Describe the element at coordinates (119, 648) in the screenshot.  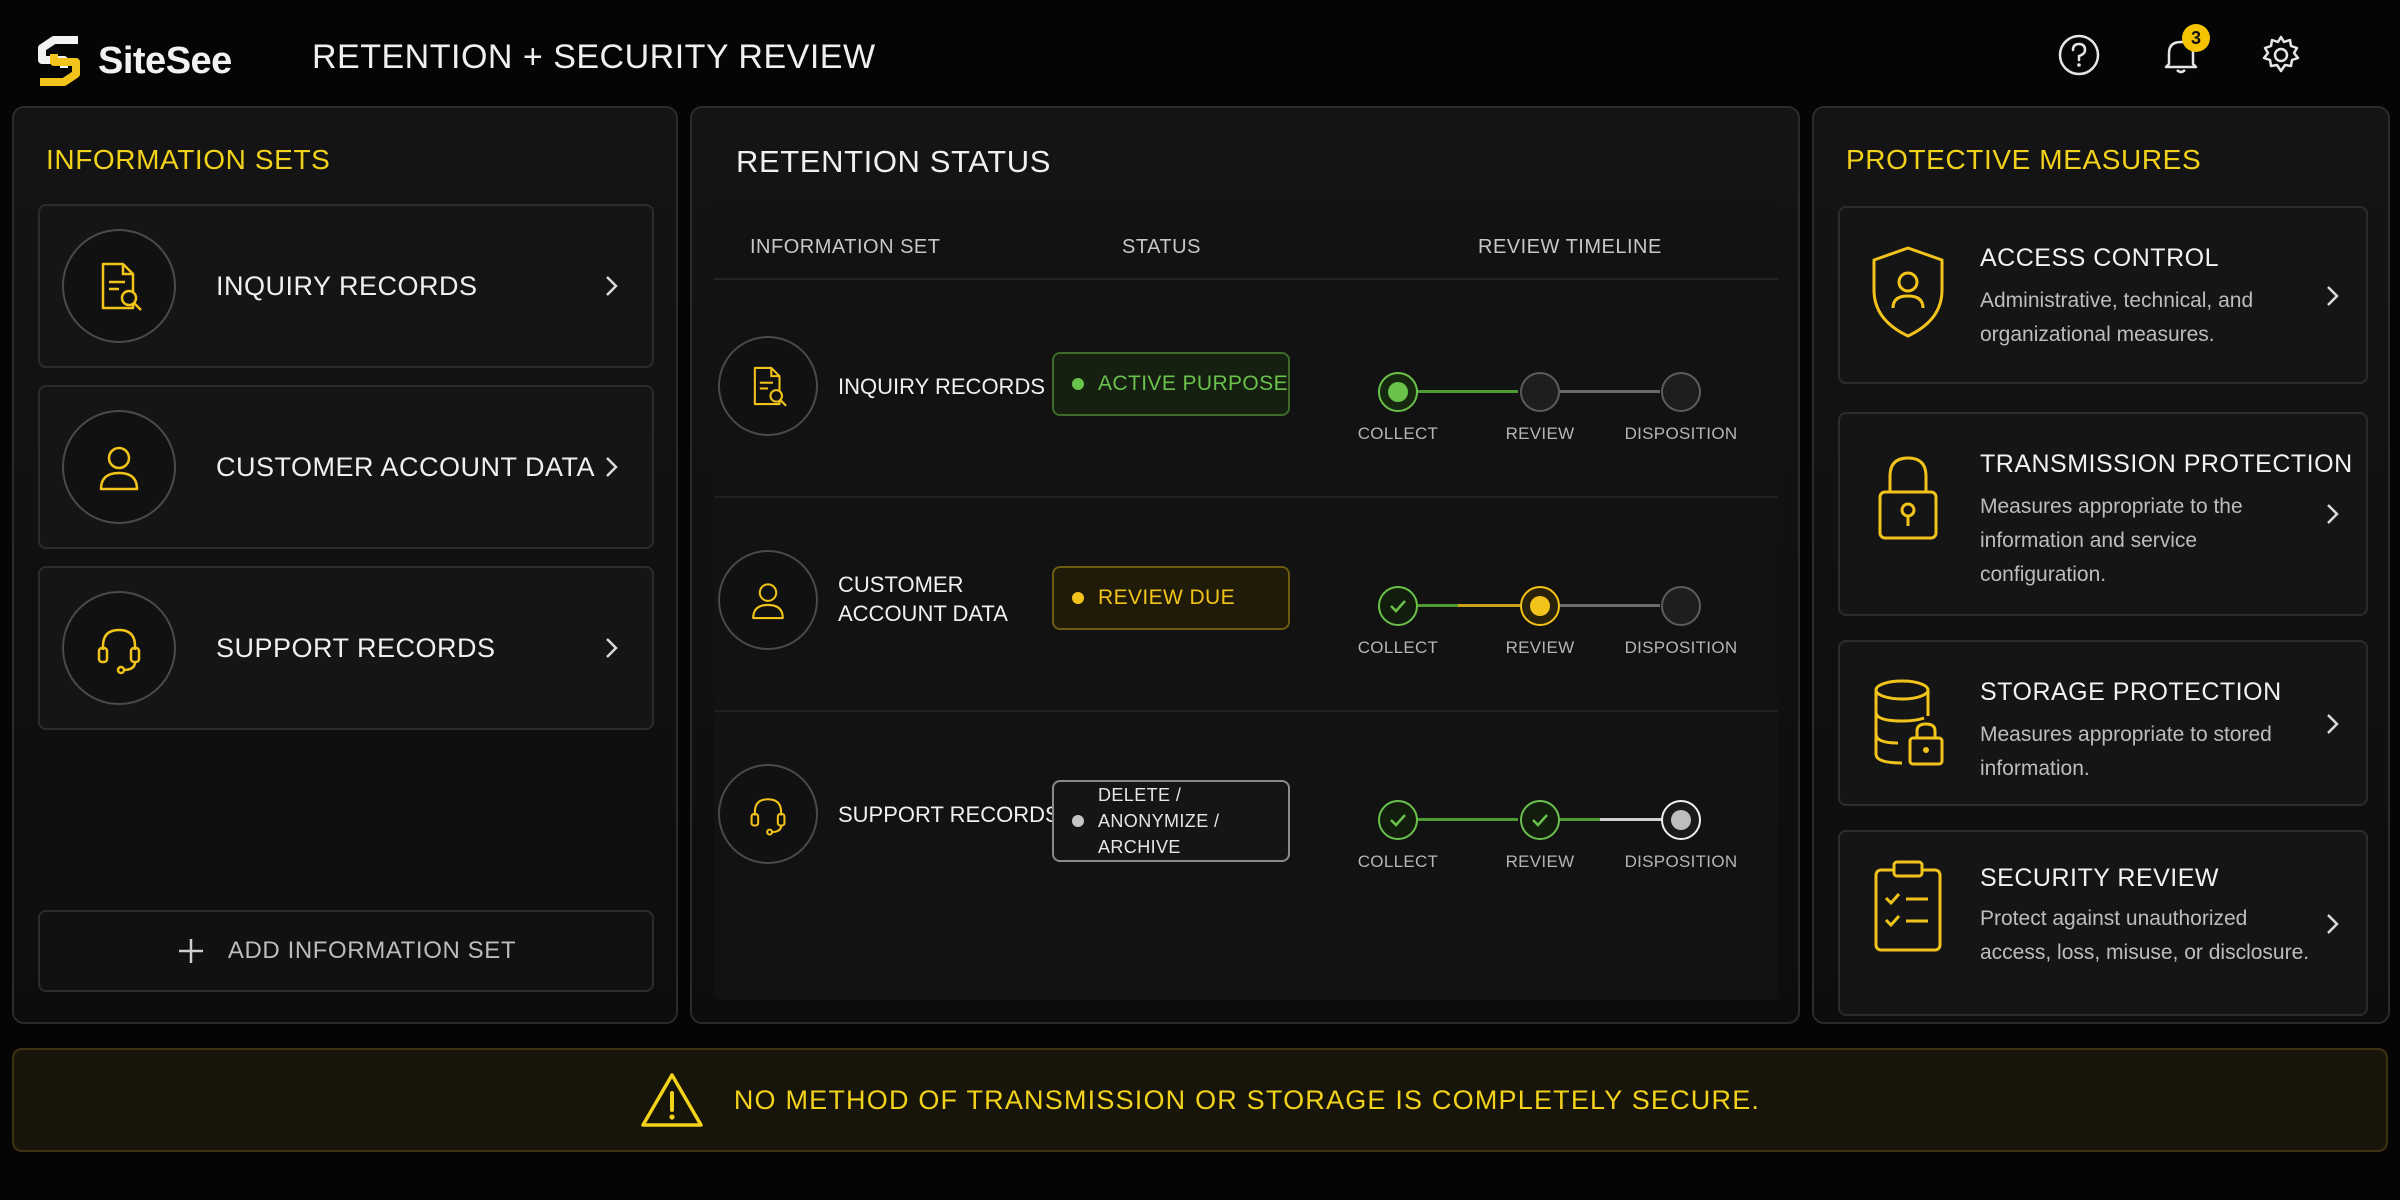
I see `headset-icon` at that location.